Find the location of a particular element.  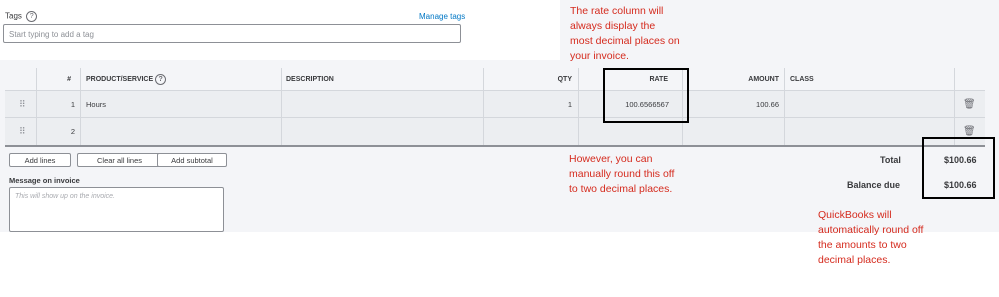

add-lines-button: Add lines is located at coordinates (40, 160).